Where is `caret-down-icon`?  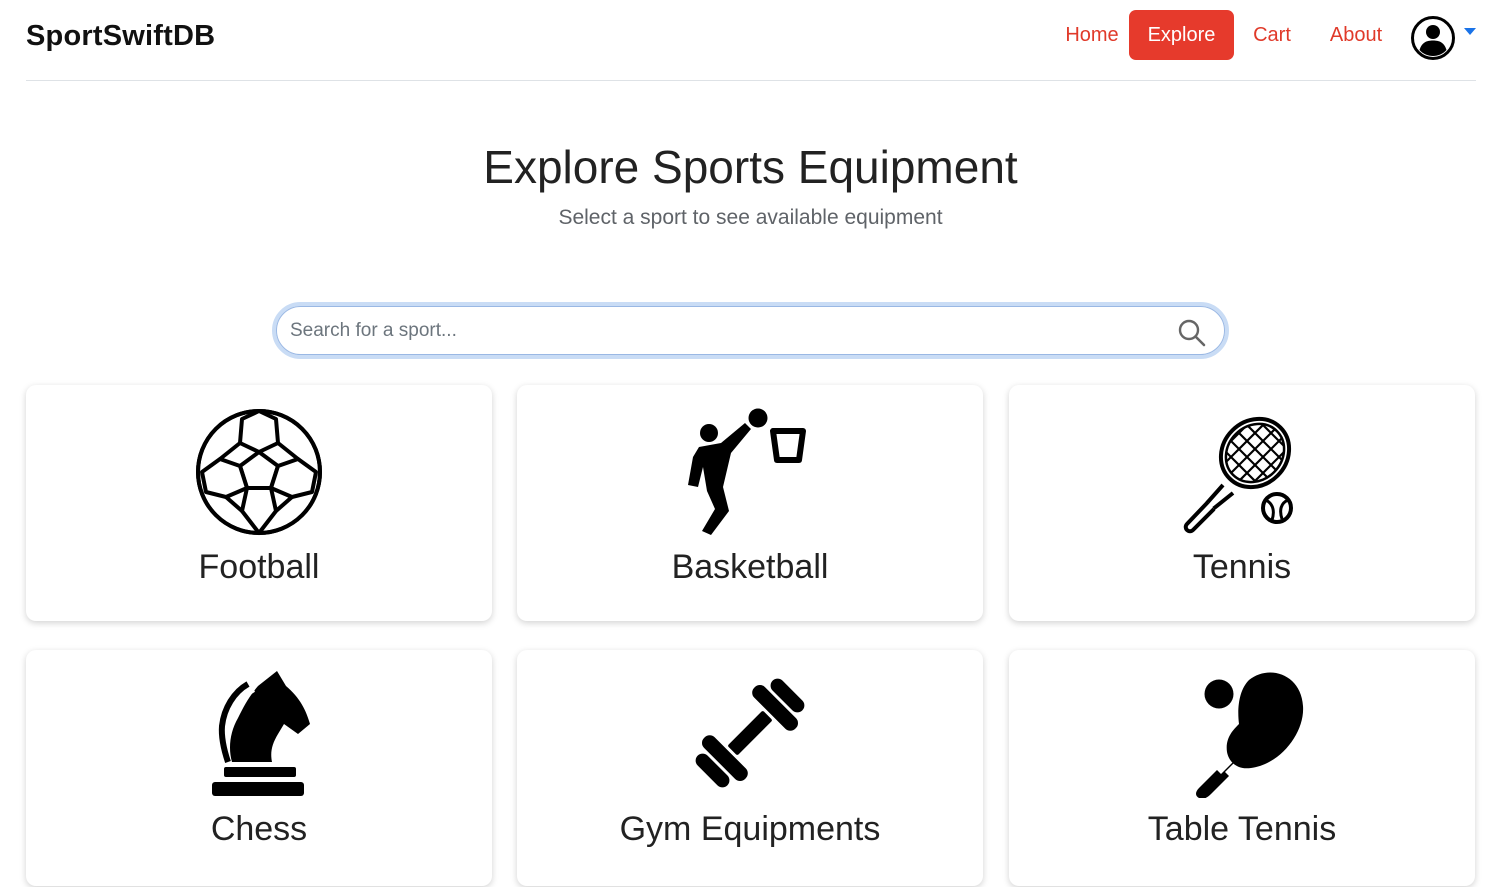 caret-down-icon is located at coordinates (1470, 31).